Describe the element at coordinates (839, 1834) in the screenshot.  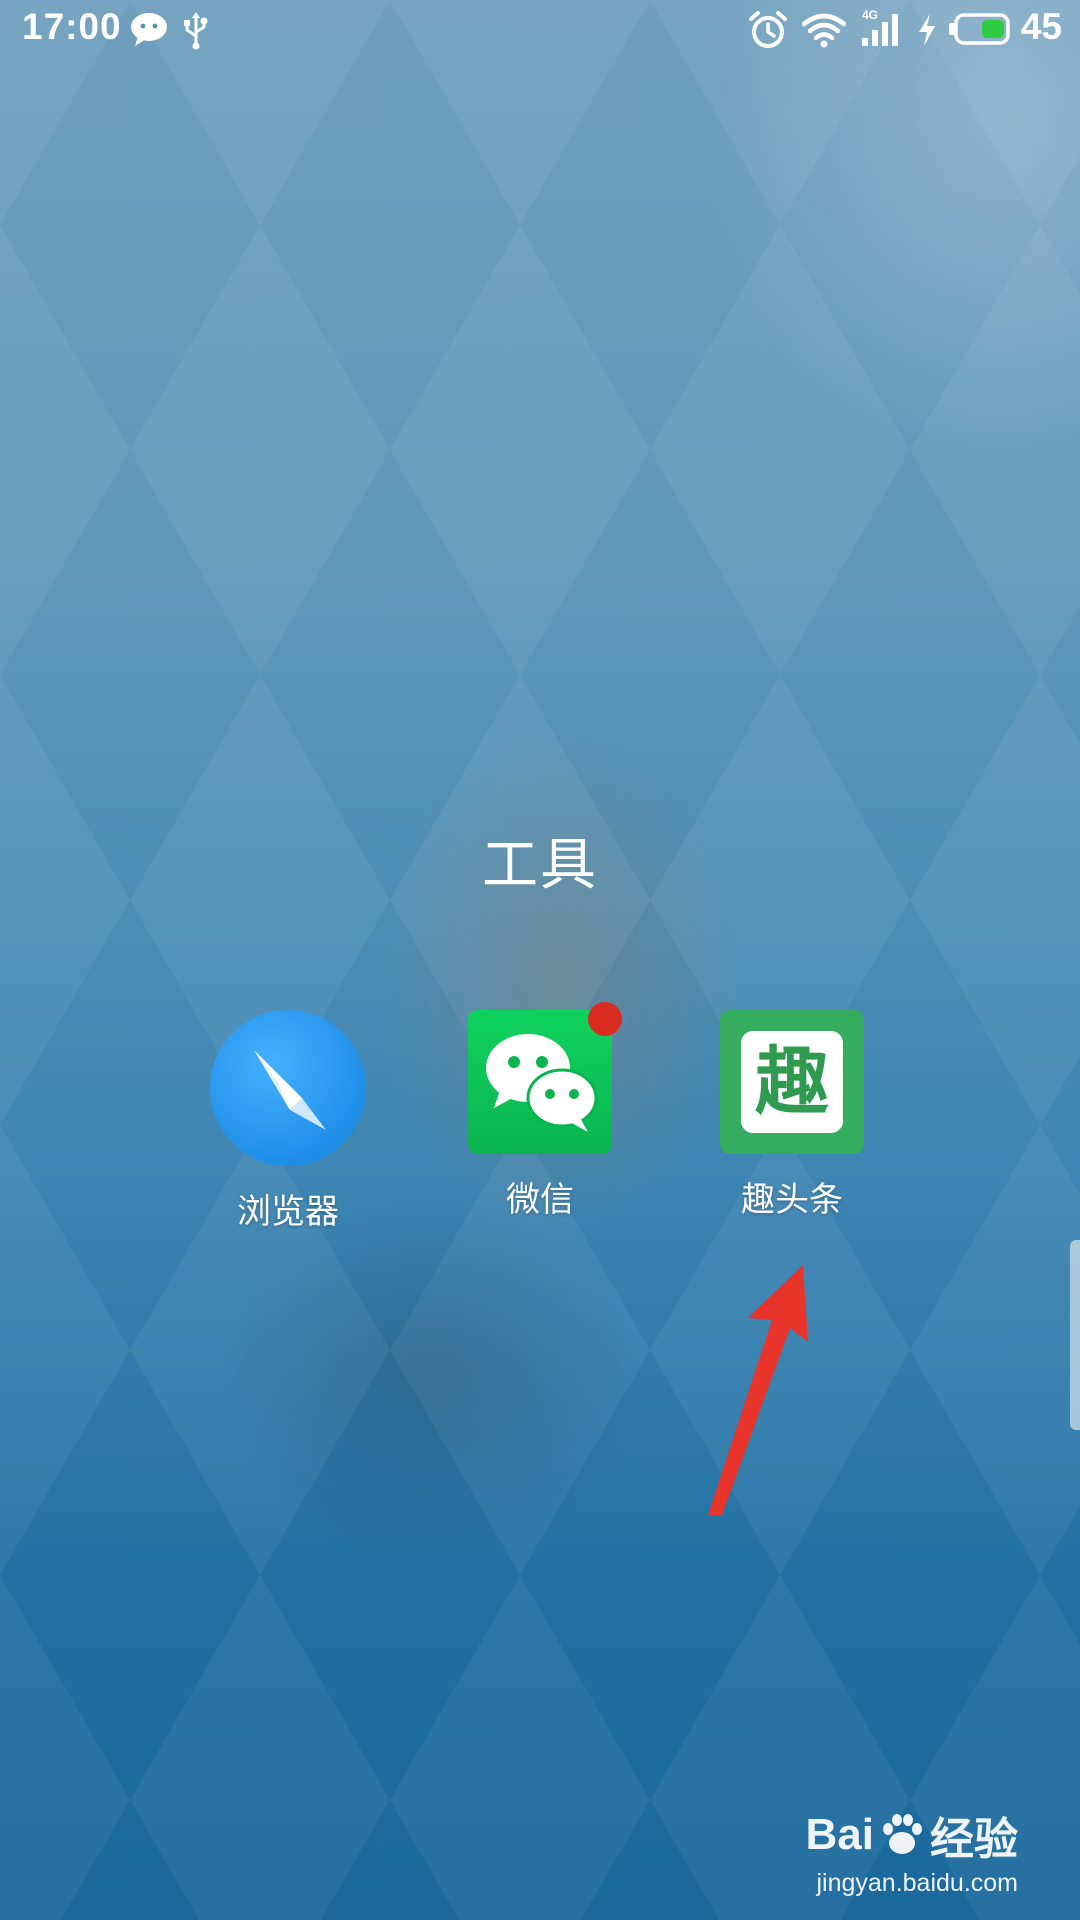
I see `watermark-brand-left: Bai` at that location.